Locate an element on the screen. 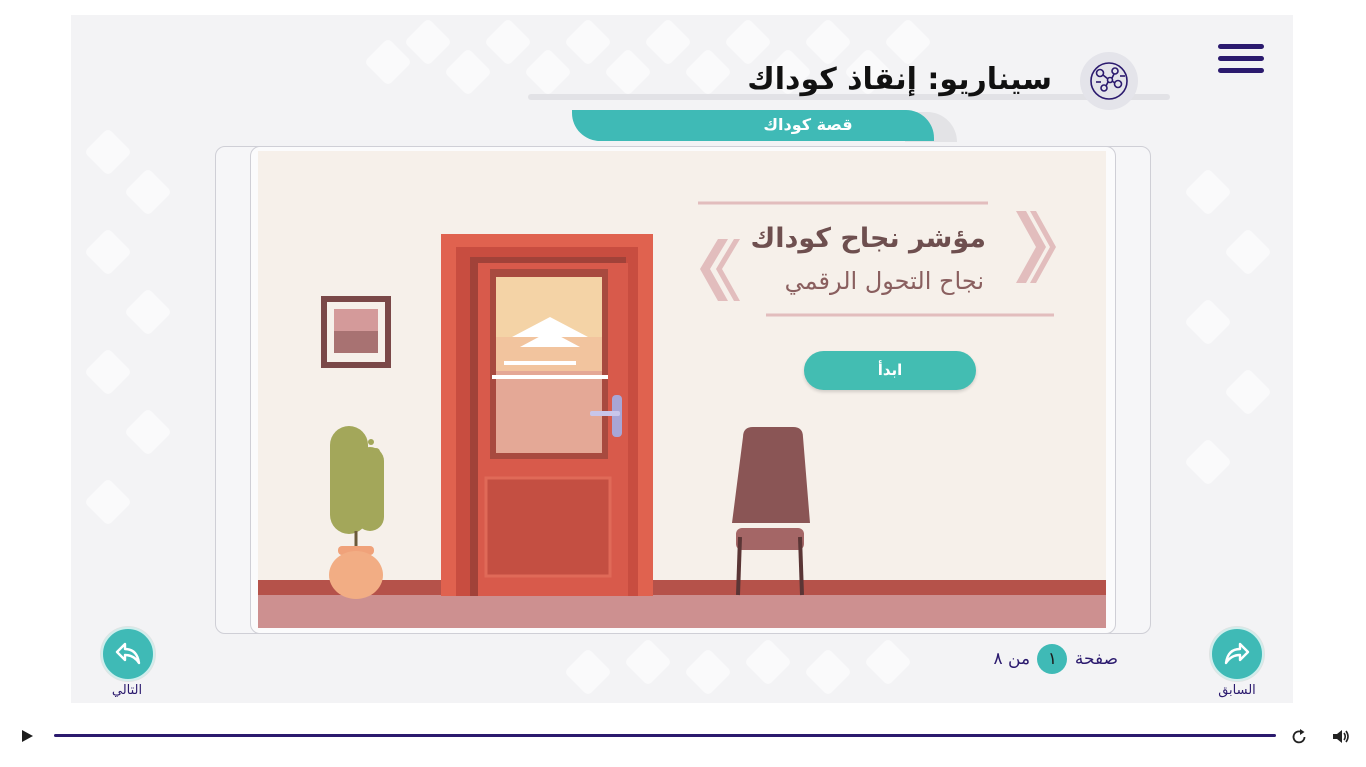 Image resolution: width=1366 pixels, height=767 pixels. plant-pot is located at coordinates (356, 512).